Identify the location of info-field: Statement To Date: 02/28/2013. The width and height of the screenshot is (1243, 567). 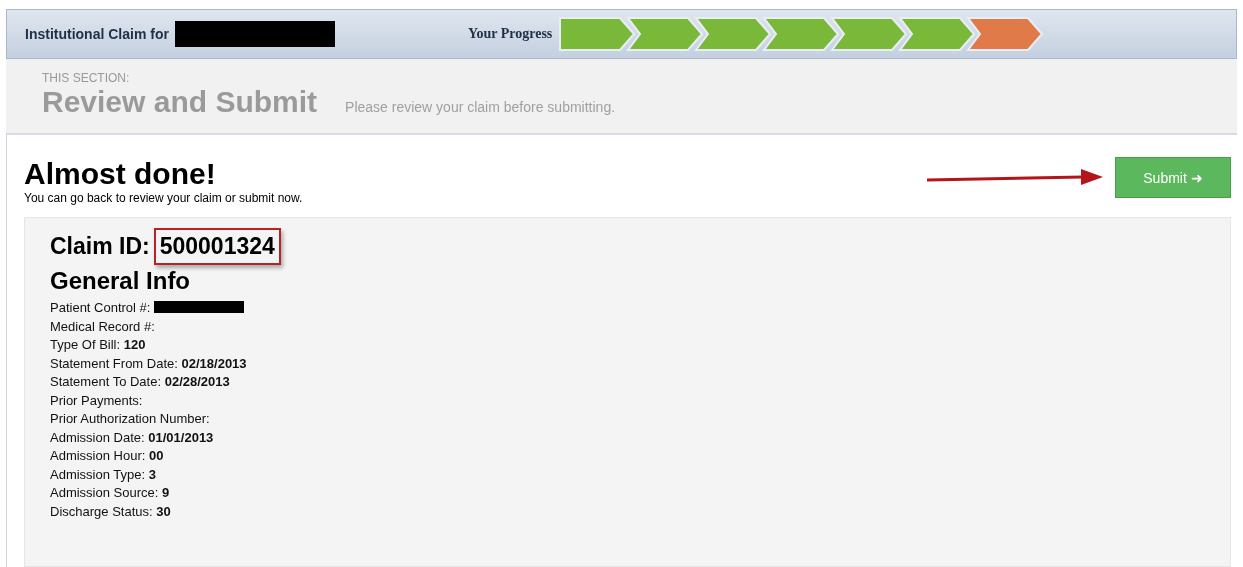
(640, 382).